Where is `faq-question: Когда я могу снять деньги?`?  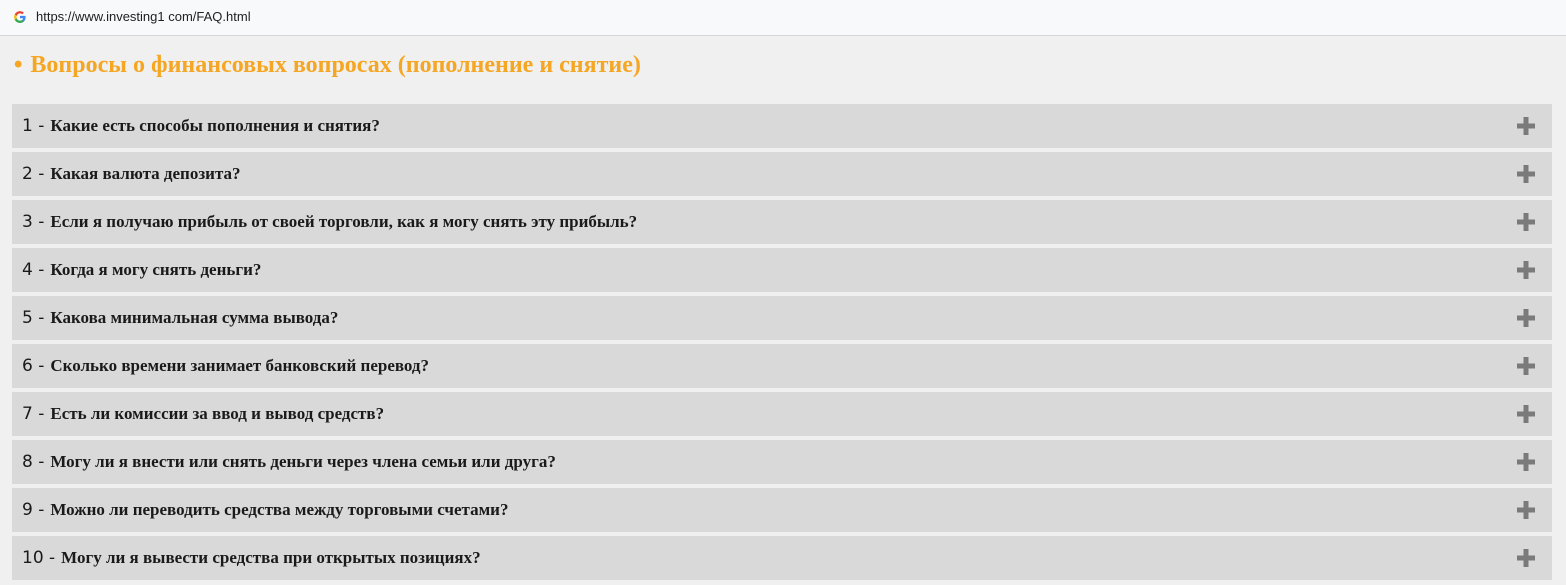 faq-question: Когда я могу снять деньги? is located at coordinates (156, 269).